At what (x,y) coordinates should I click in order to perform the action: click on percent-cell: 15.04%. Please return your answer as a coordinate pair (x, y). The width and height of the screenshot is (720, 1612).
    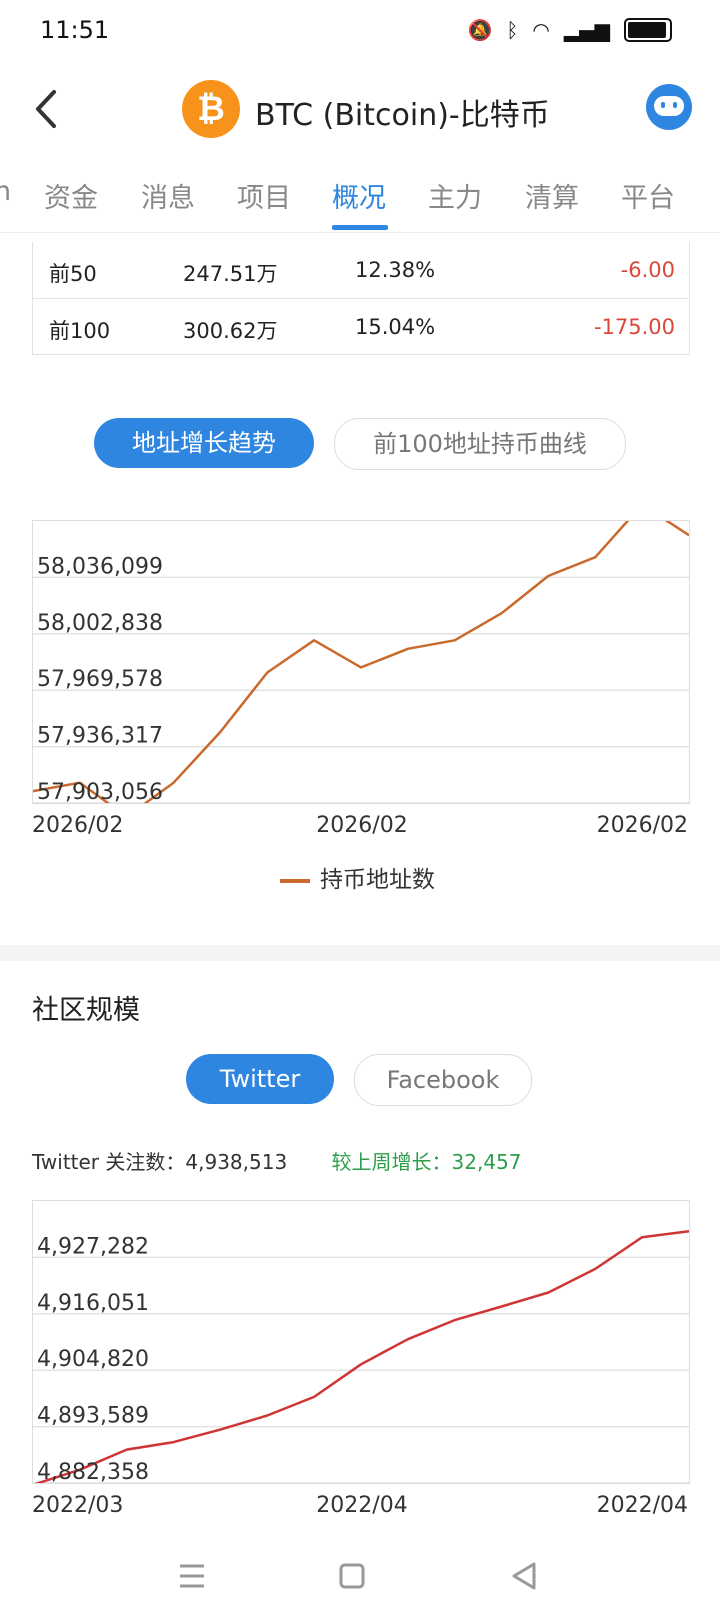
    Looking at the image, I should click on (395, 327).